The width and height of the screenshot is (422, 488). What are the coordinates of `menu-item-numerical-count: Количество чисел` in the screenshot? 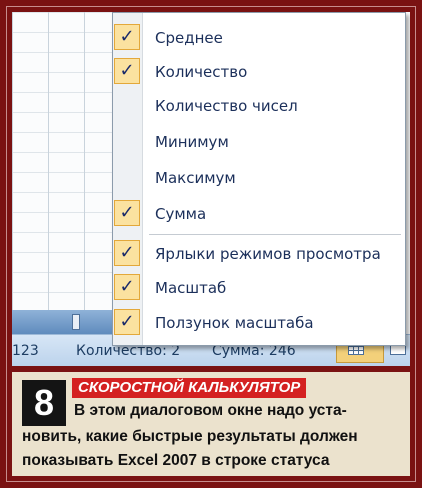 It's located at (259, 106).